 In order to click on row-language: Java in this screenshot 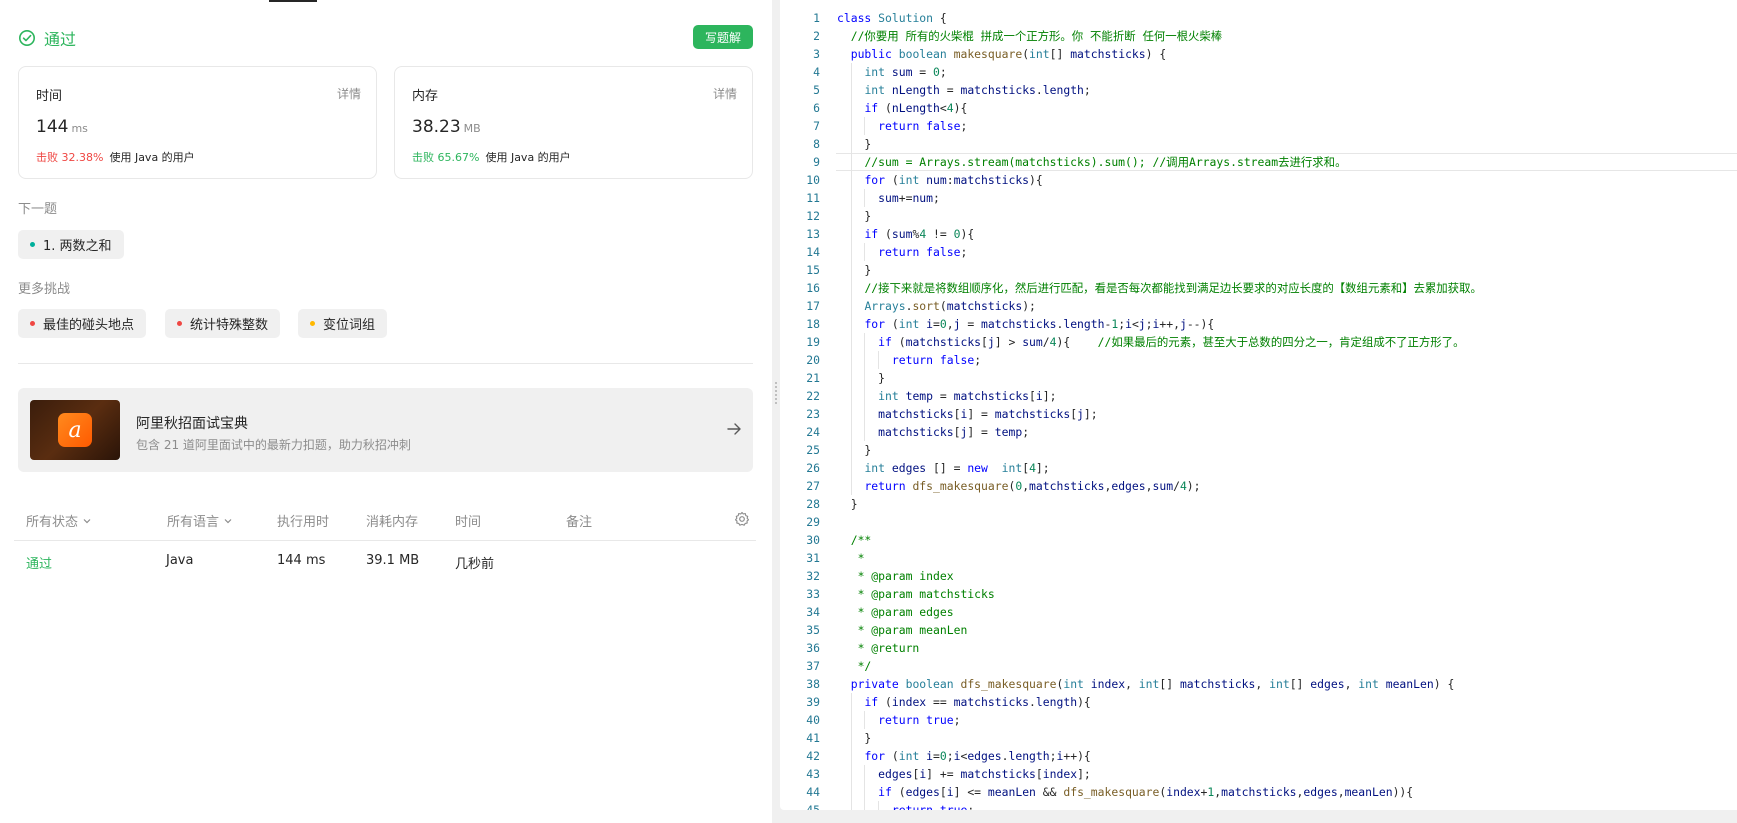, I will do `click(180, 560)`.